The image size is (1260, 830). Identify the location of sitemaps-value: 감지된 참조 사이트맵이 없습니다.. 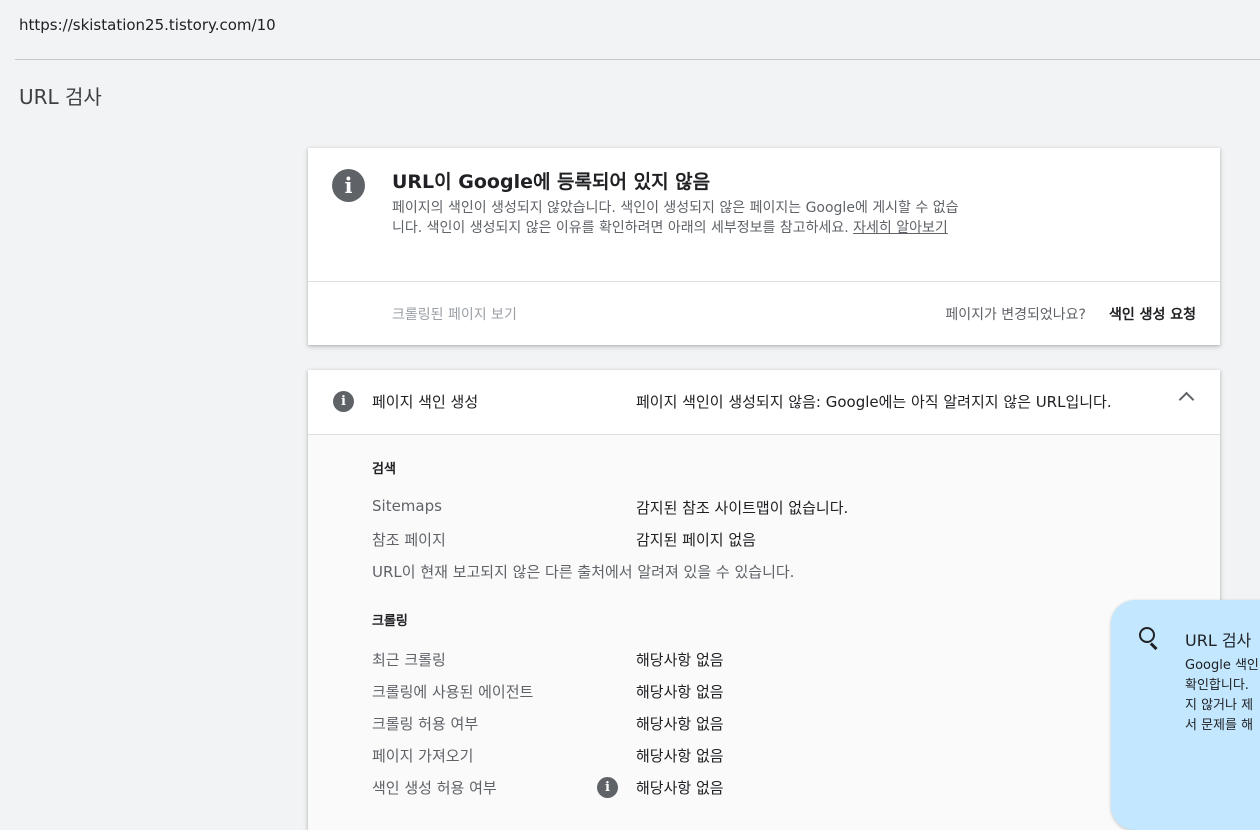
(742, 508).